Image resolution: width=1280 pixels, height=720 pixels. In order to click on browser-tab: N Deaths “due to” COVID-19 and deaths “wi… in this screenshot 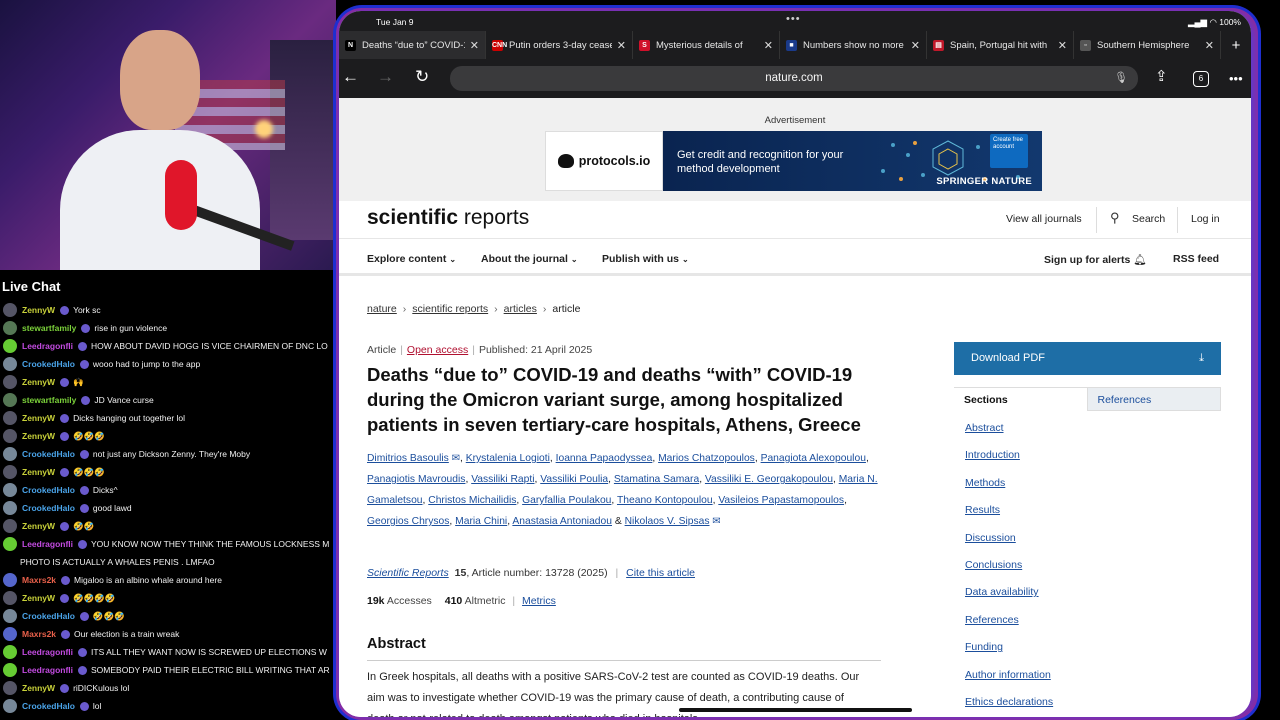, I will do `click(412, 45)`.